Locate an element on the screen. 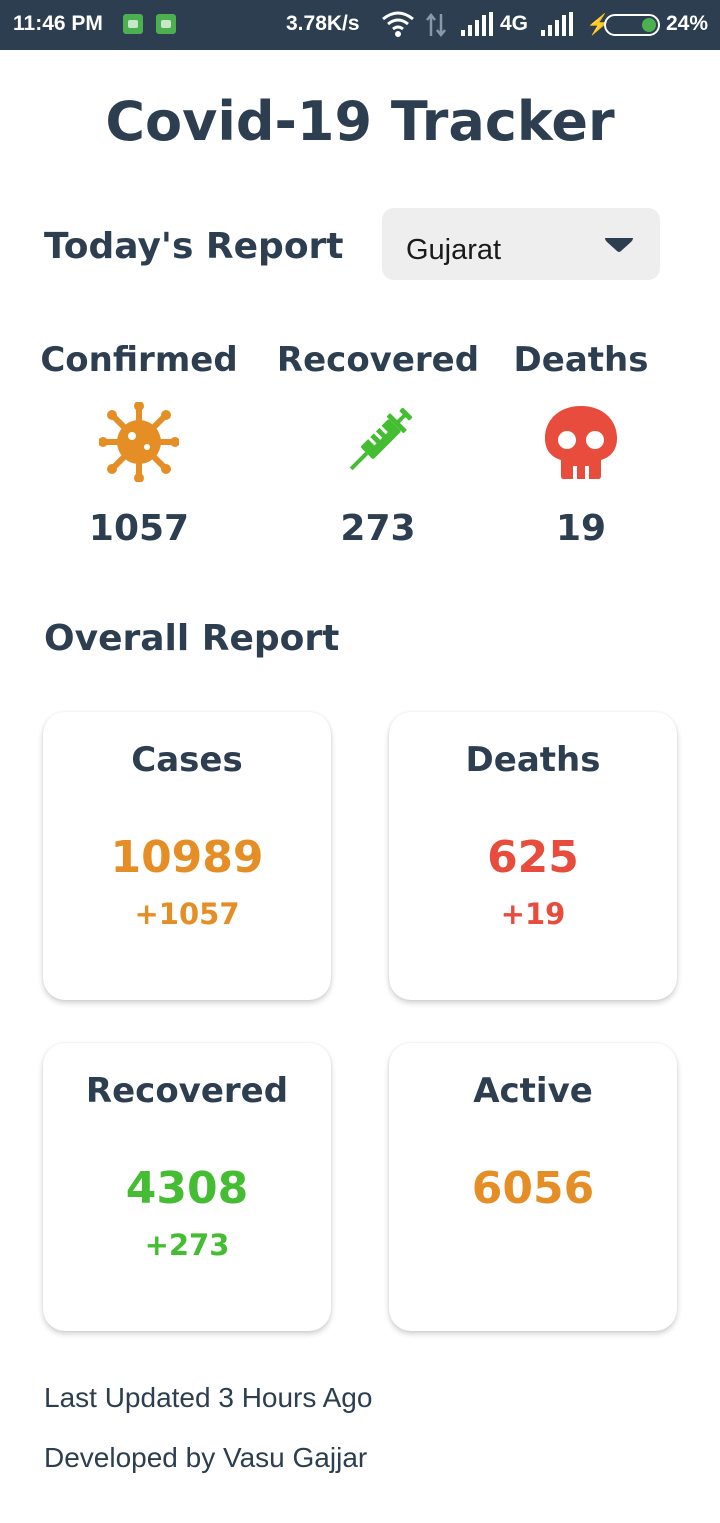 This screenshot has width=720, height=1523. skull-icon is located at coordinates (581, 442).